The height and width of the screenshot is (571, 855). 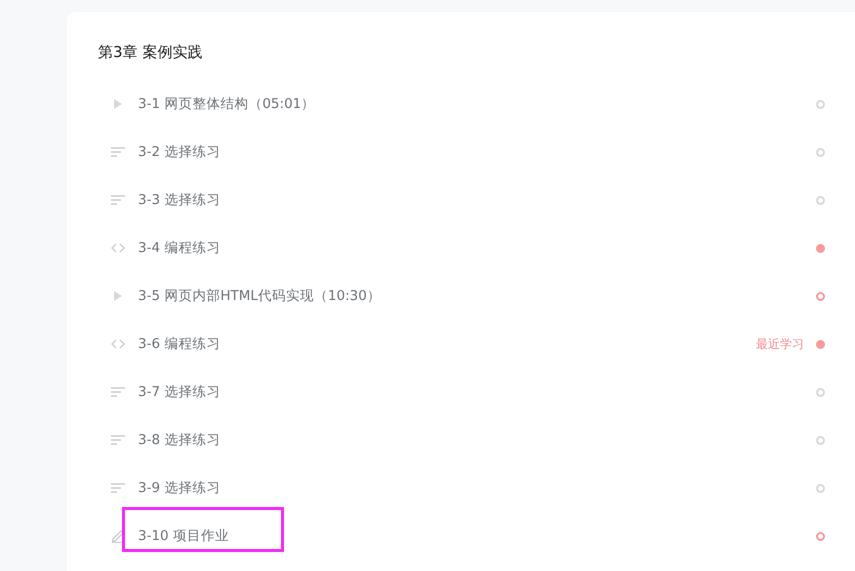 I want to click on lesson-link: 3-1 网页整体结构（05:01）, so click(x=227, y=104).